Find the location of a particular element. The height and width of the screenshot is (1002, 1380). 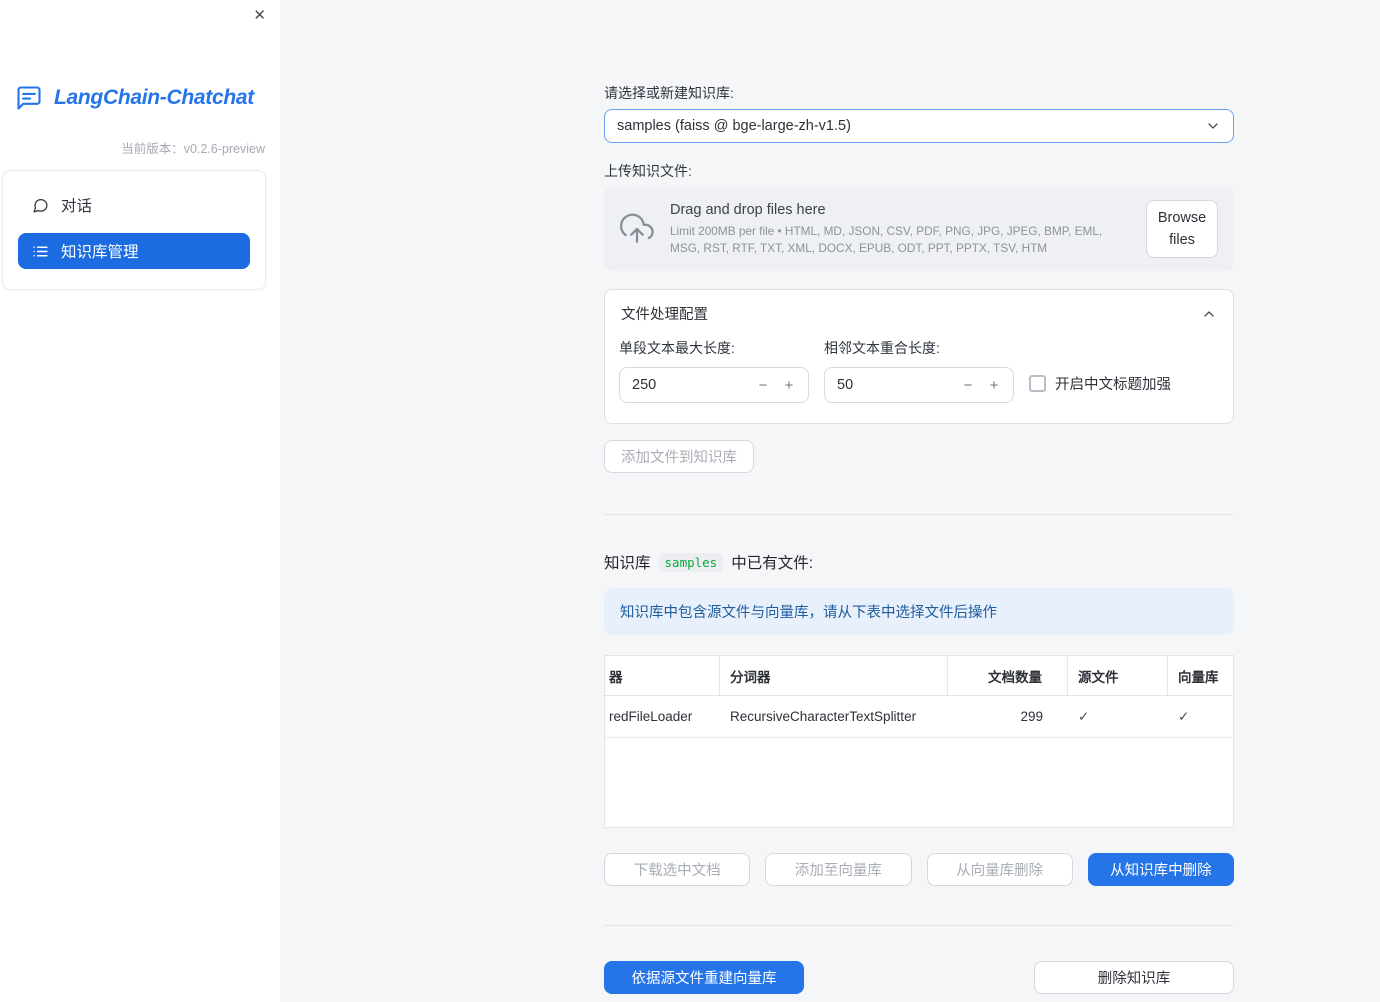

expander-title: 文件处理配置 is located at coordinates (664, 315).